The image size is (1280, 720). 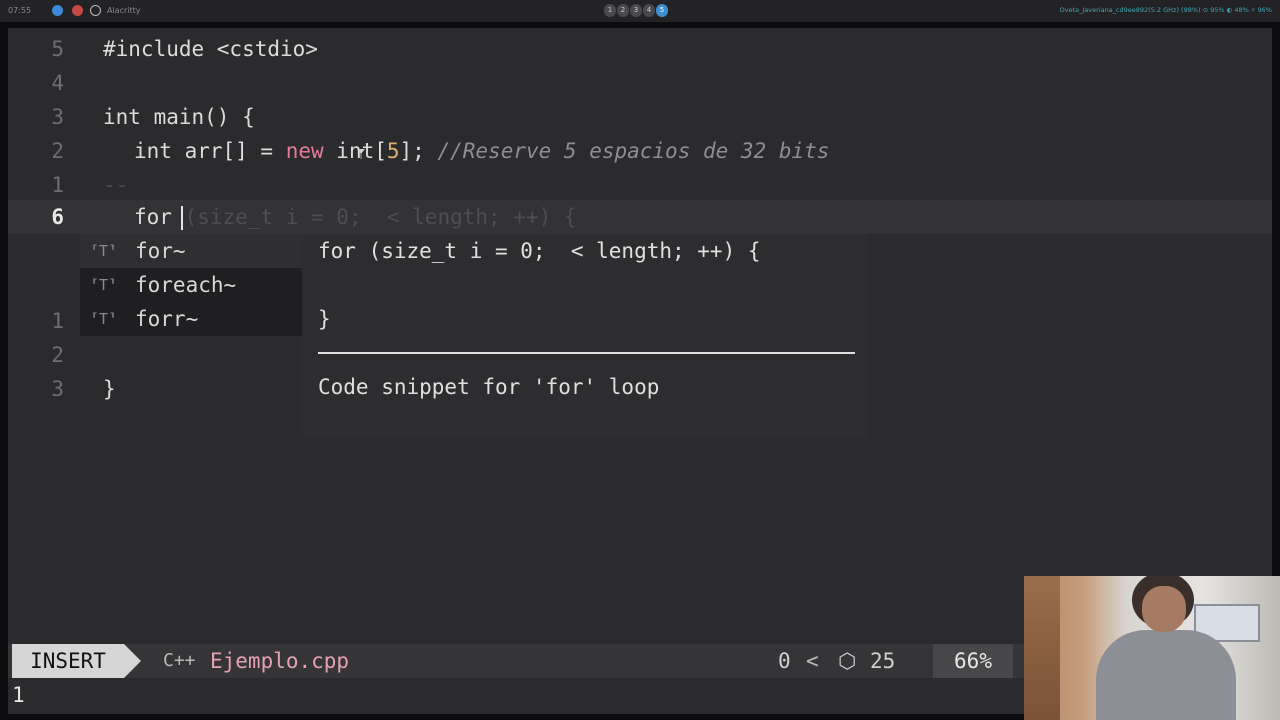 I want to click on completion-item: ⸢T⸣ foreach~, so click(x=191, y=285).